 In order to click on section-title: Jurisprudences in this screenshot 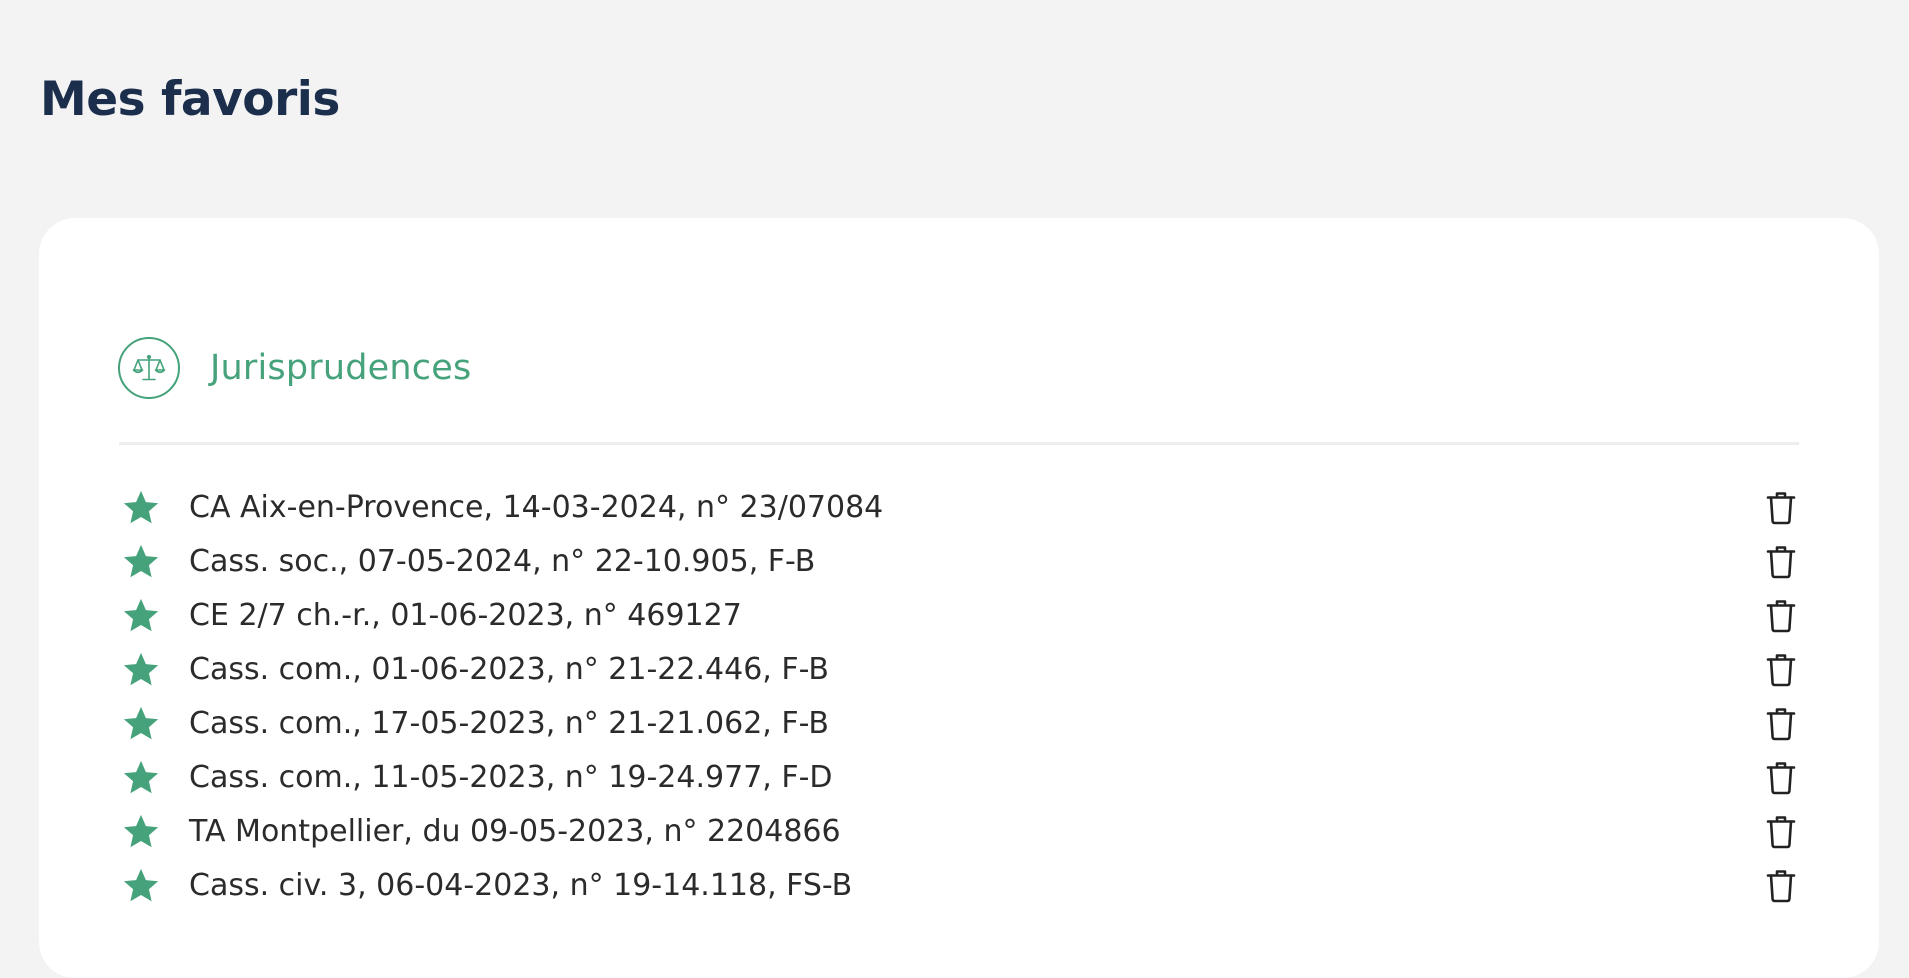, I will do `click(341, 368)`.